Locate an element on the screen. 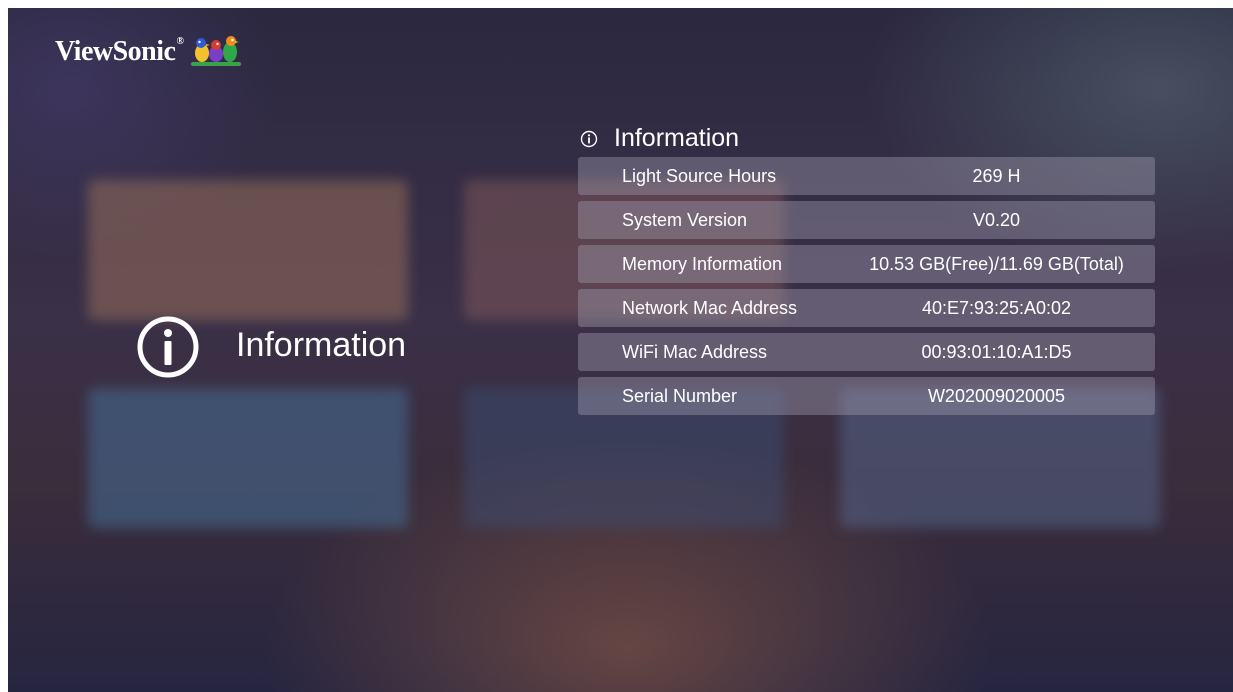  info-row-network-mac-address: Network Mac Address 40:E7:93:25:A0:02 is located at coordinates (866, 308).